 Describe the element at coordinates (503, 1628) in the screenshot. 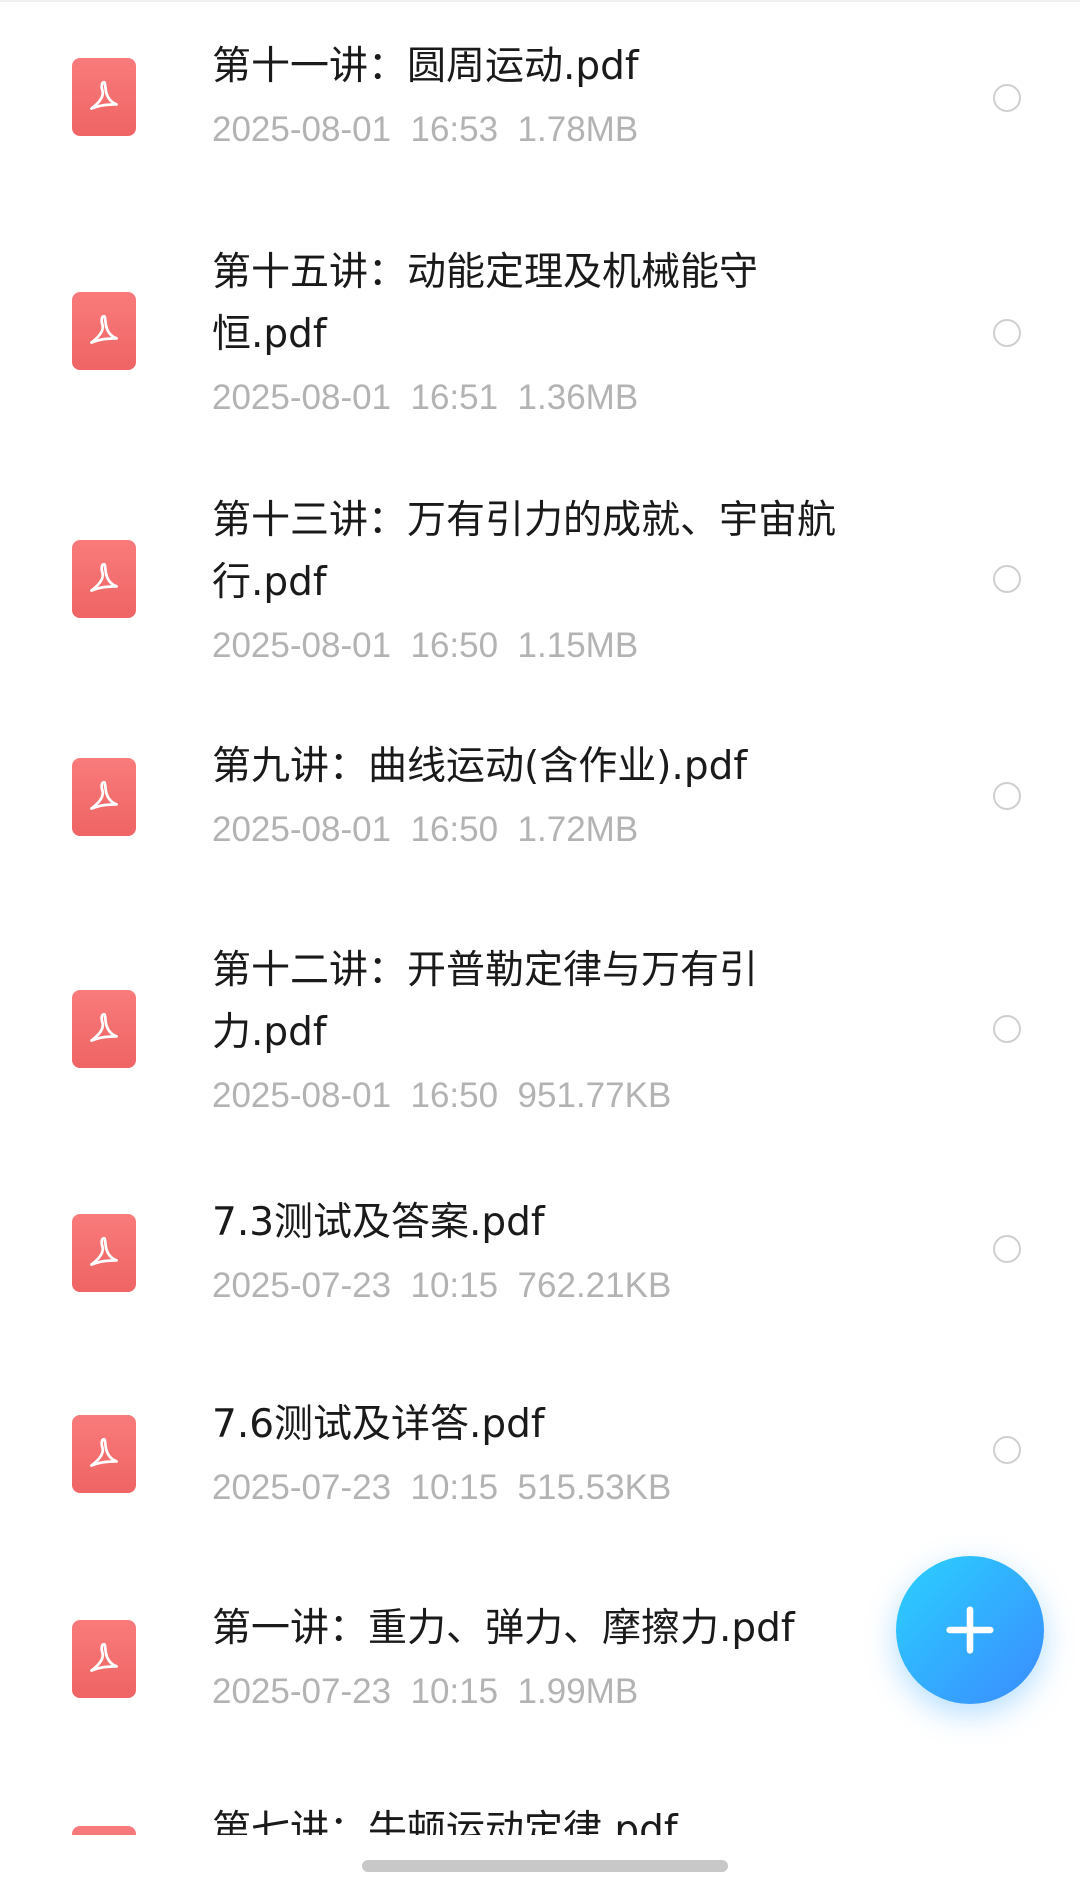

I see `file-name: 第一讲：重力、弹力、摩擦力.pdf` at that location.